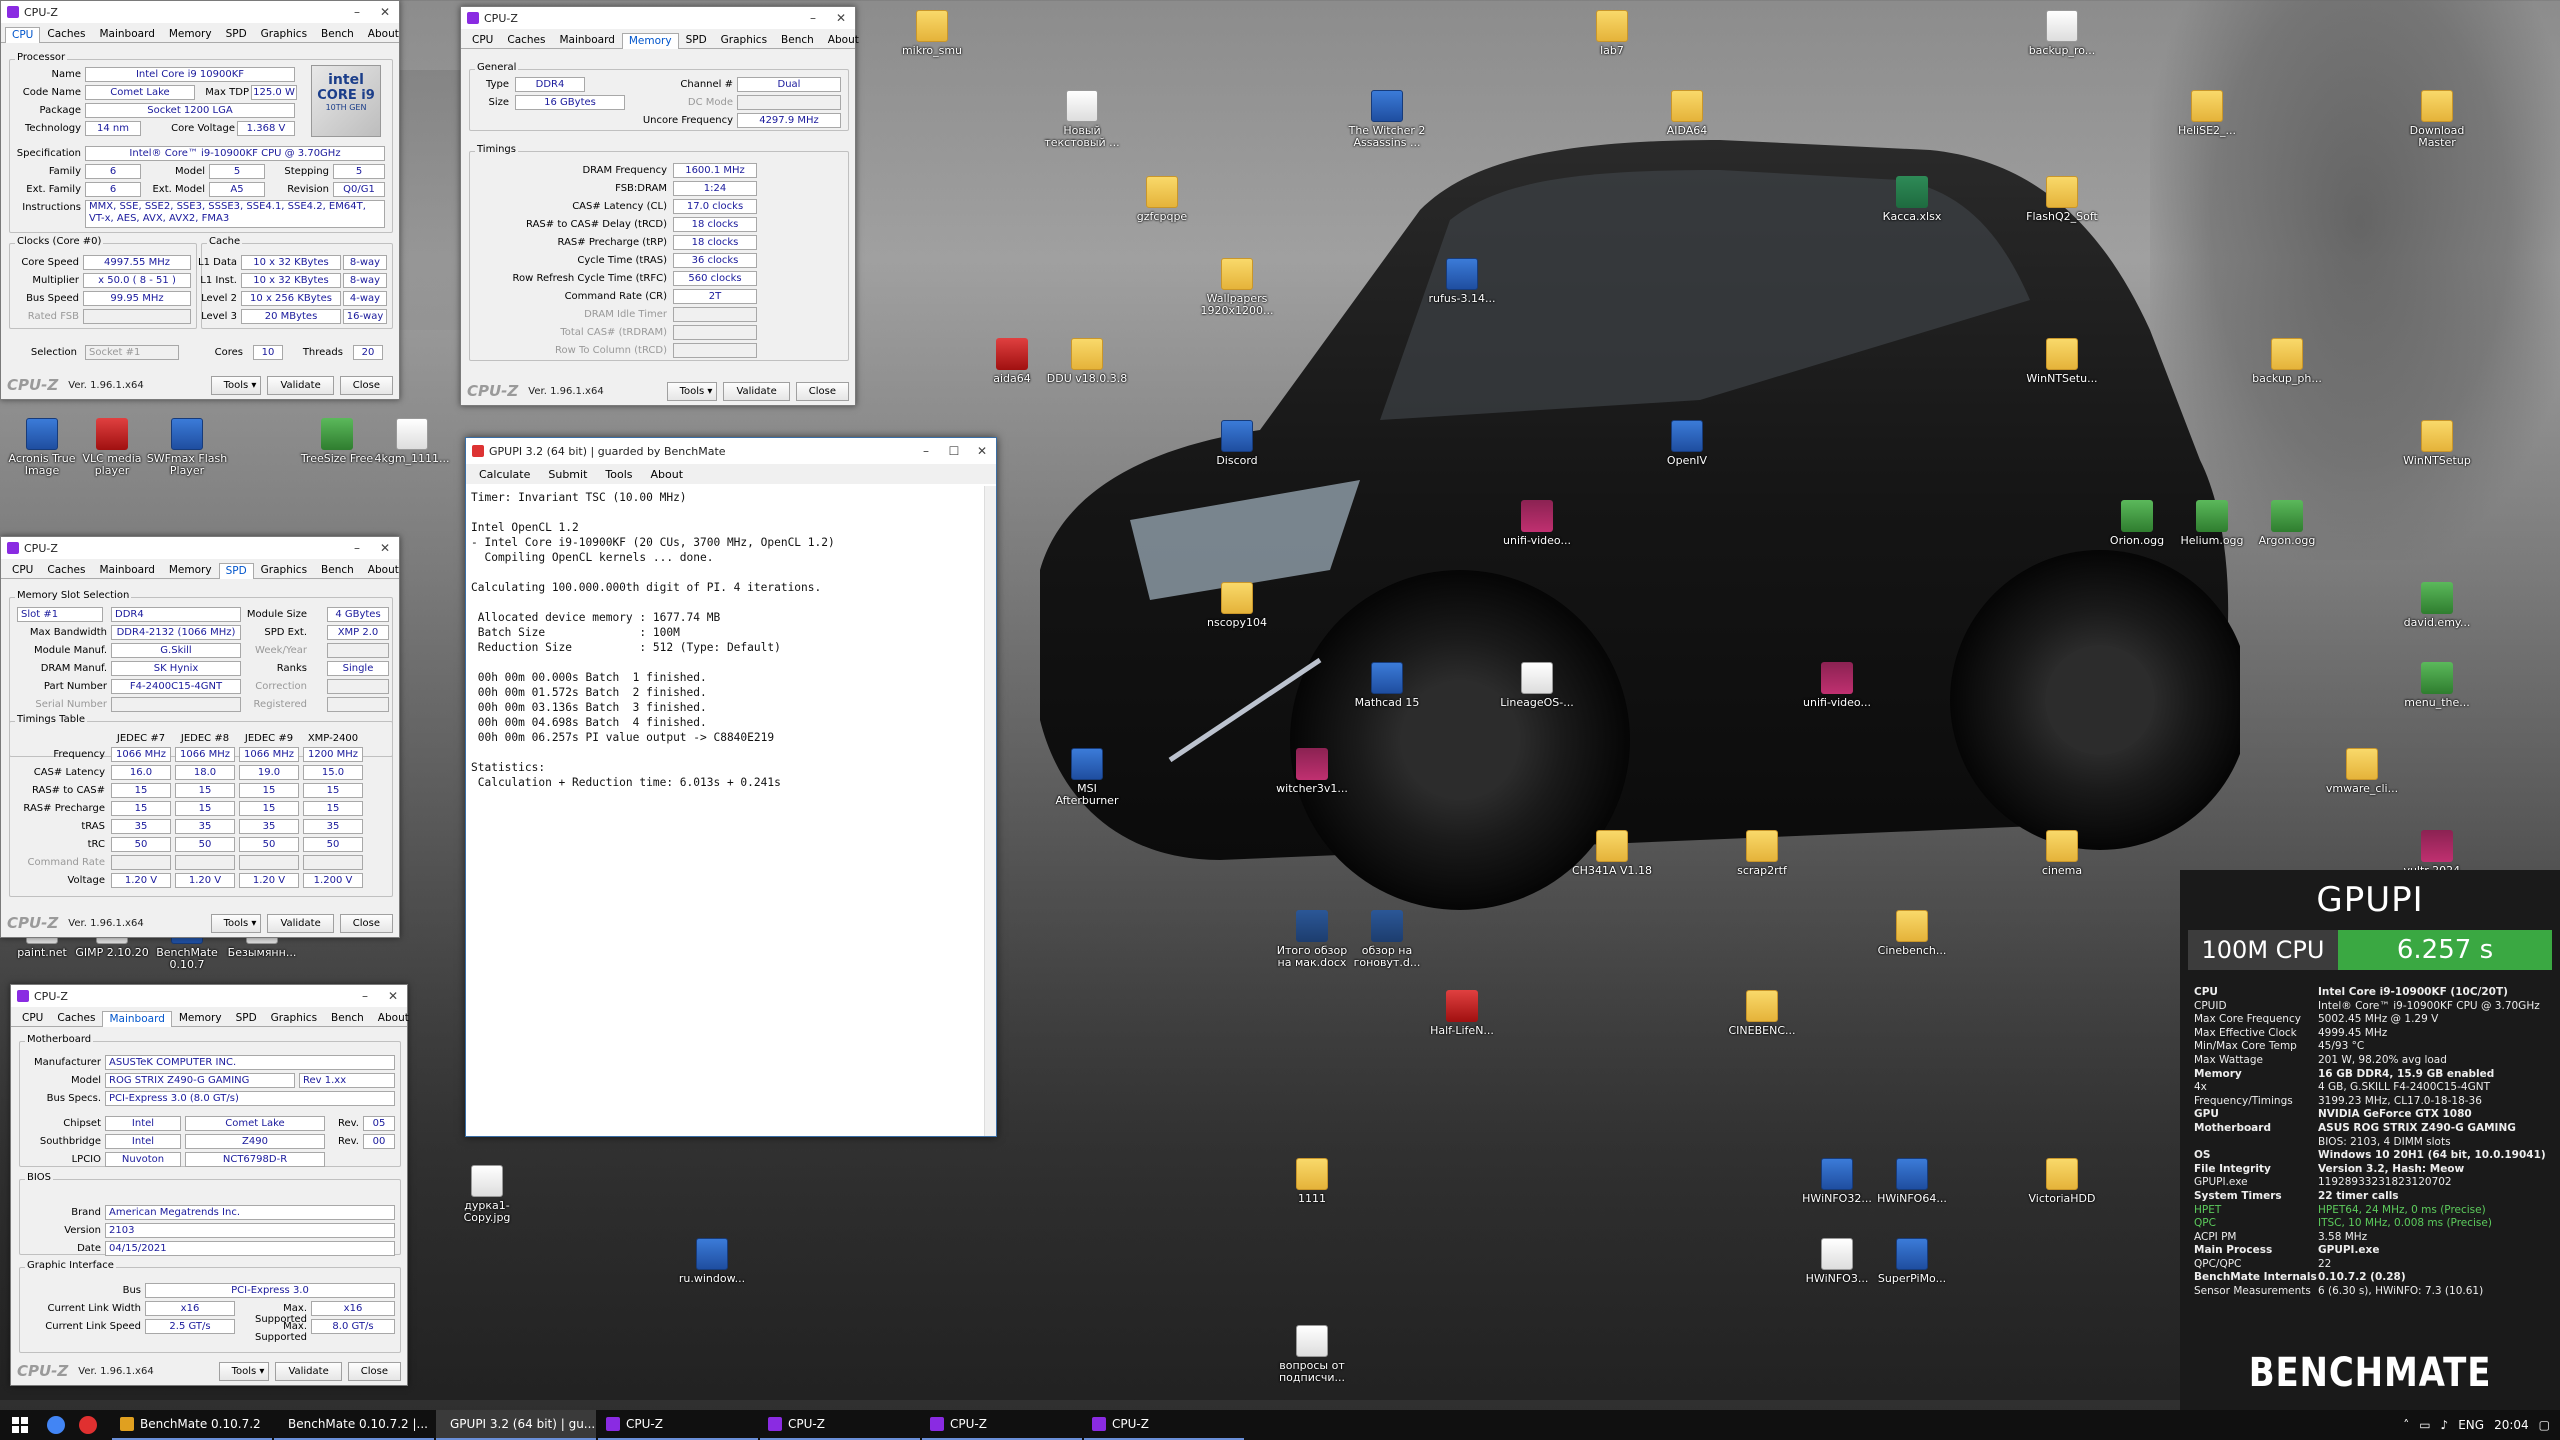  Describe the element at coordinates (2406, 1425) in the screenshot. I see `tray-chevron-up-icon: ˄` at that location.